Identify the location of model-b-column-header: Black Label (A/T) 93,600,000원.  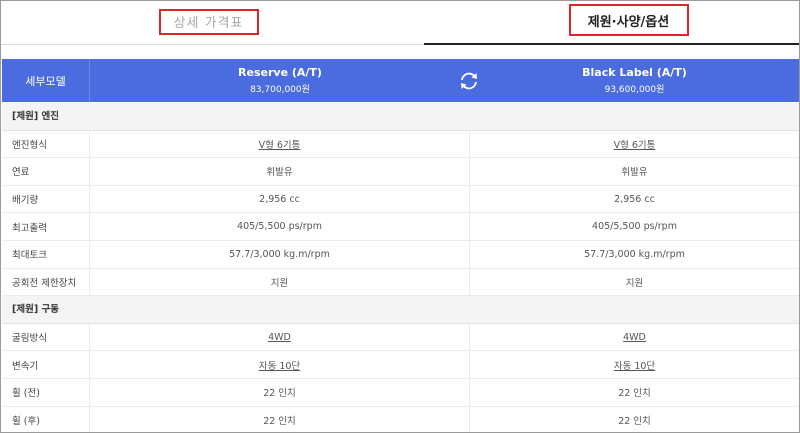
(634, 80).